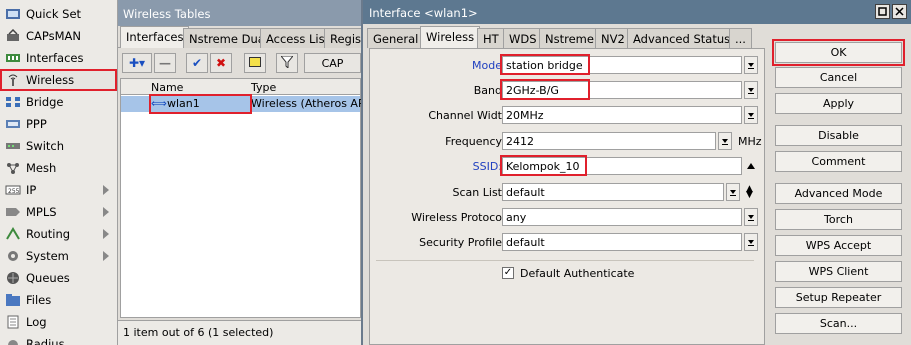 Image resolution: width=911 pixels, height=345 pixels. Describe the element at coordinates (36, 124) in the screenshot. I see `sidebar-item-label: PPP` at that location.